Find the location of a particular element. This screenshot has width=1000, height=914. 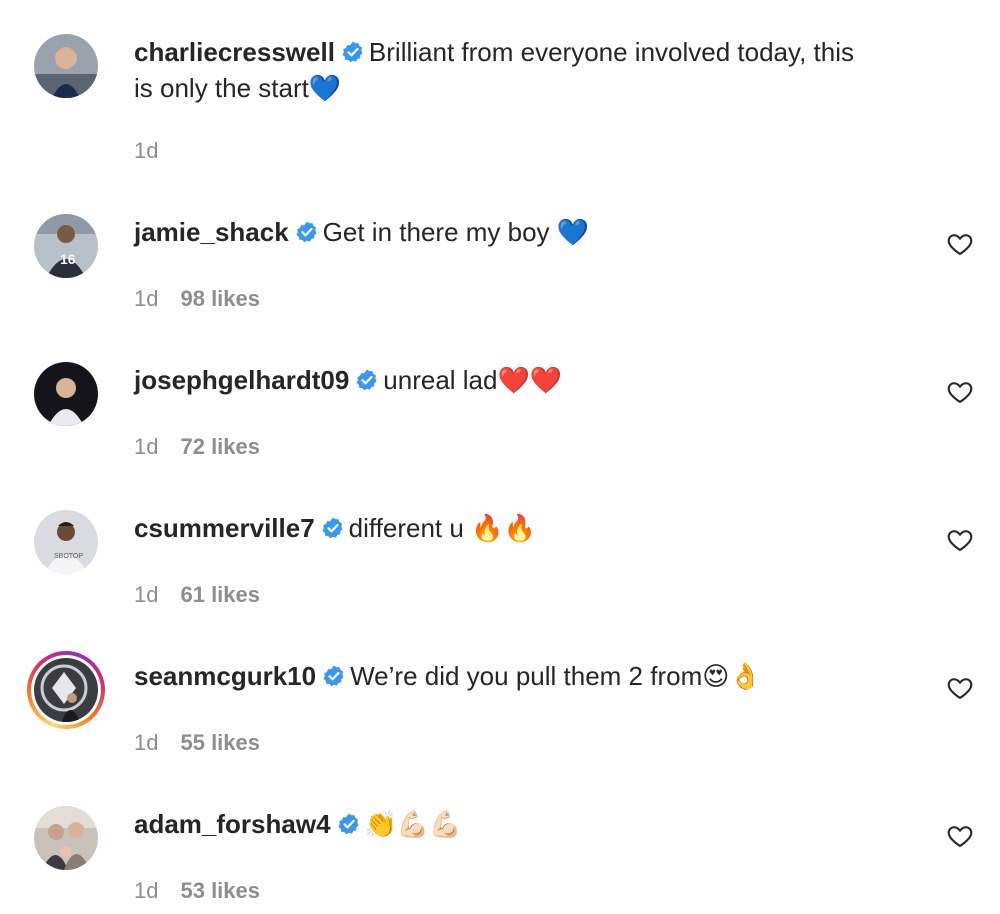

avatar: 16 is located at coordinates (66, 246).